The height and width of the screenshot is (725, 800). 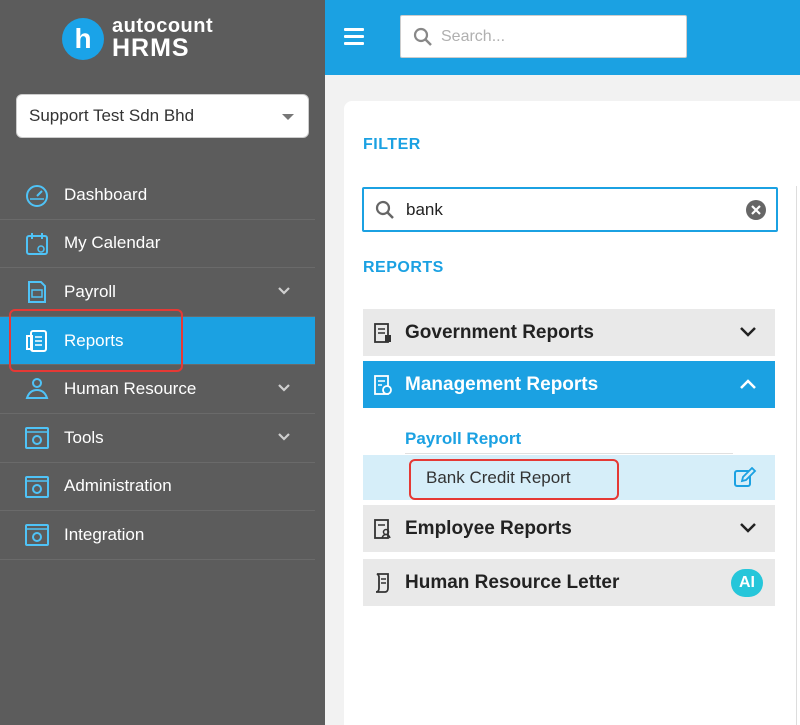 What do you see at coordinates (83, 38) in the screenshot?
I see `logo-mark: h` at bounding box center [83, 38].